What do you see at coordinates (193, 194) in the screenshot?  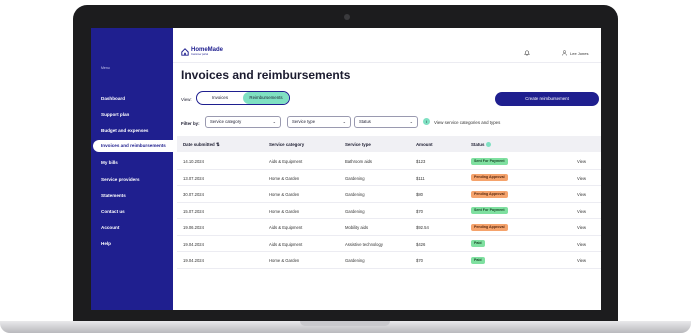 I see `cell-date: 30.07.2024` at bounding box center [193, 194].